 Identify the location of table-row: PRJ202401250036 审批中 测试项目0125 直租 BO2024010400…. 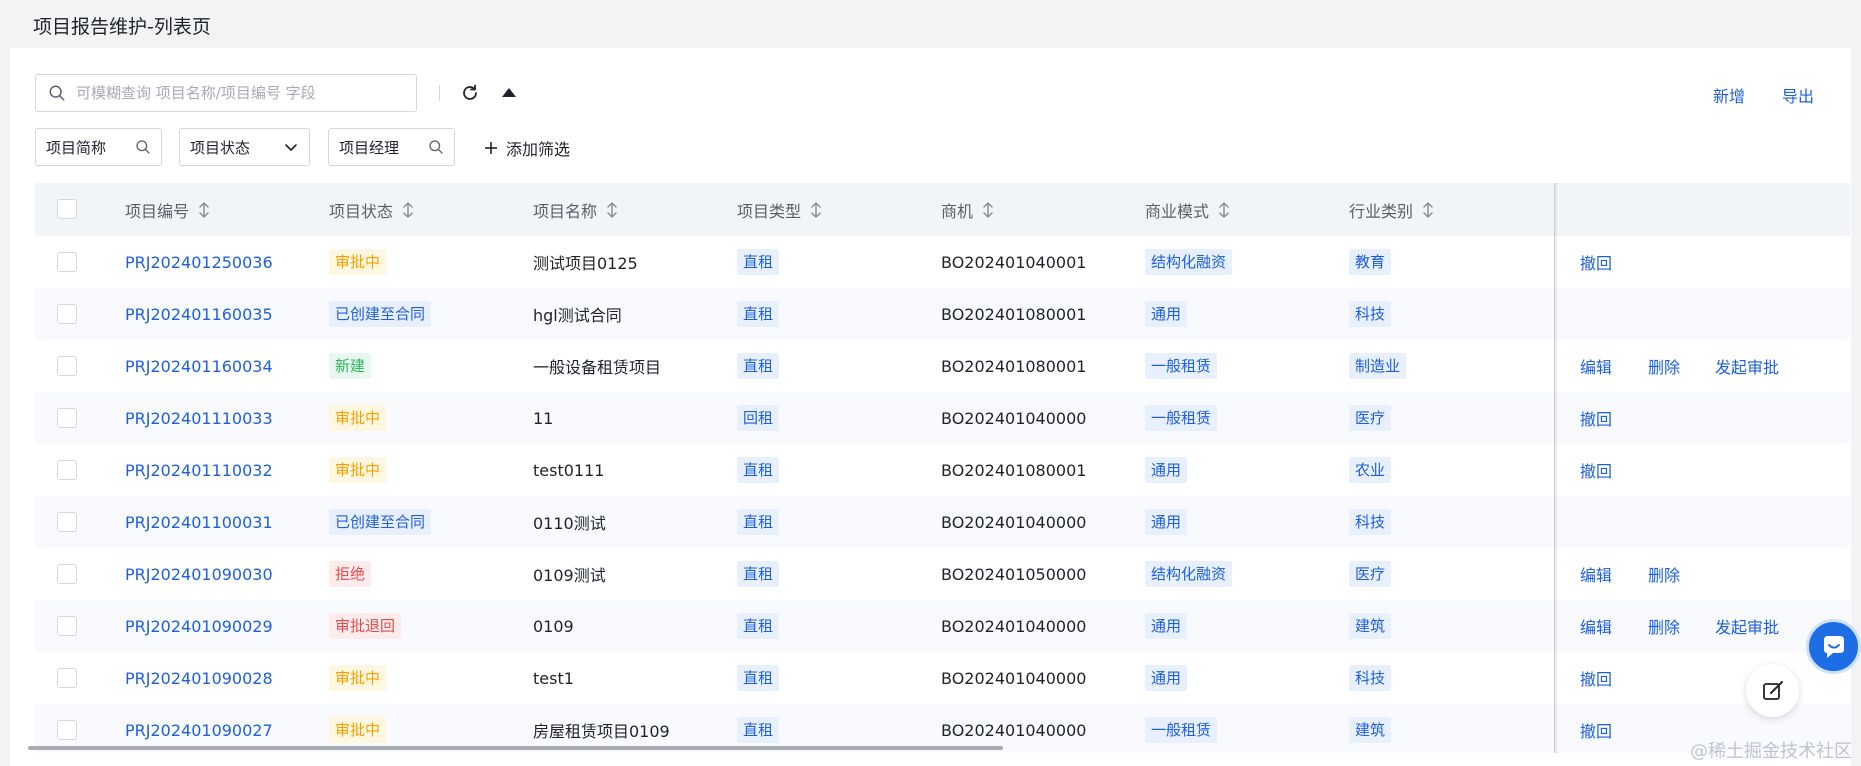
(942, 262).